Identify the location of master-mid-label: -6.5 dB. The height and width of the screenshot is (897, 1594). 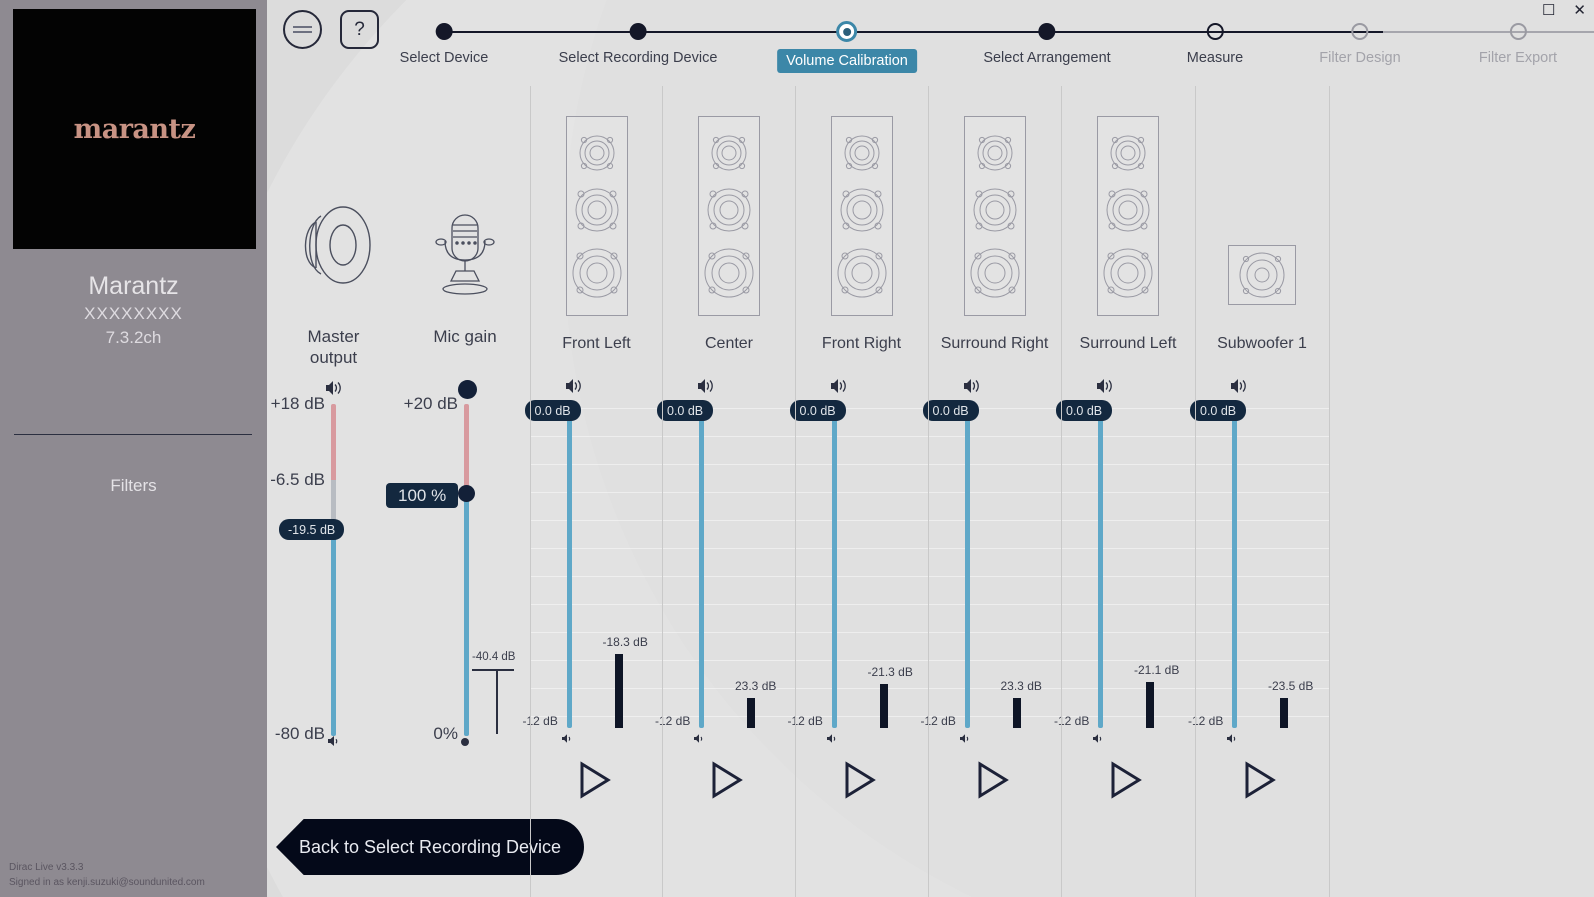
(297, 479).